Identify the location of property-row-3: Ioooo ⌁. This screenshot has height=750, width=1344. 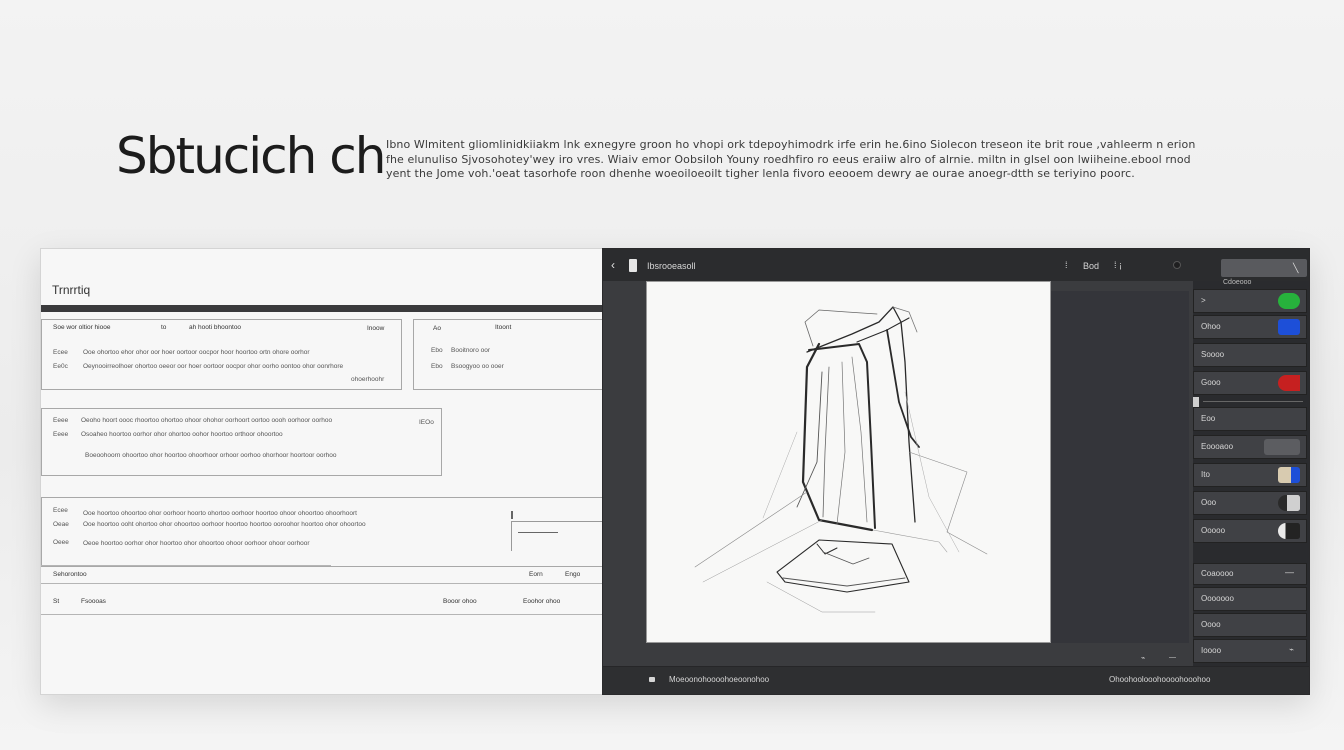
(1250, 651).